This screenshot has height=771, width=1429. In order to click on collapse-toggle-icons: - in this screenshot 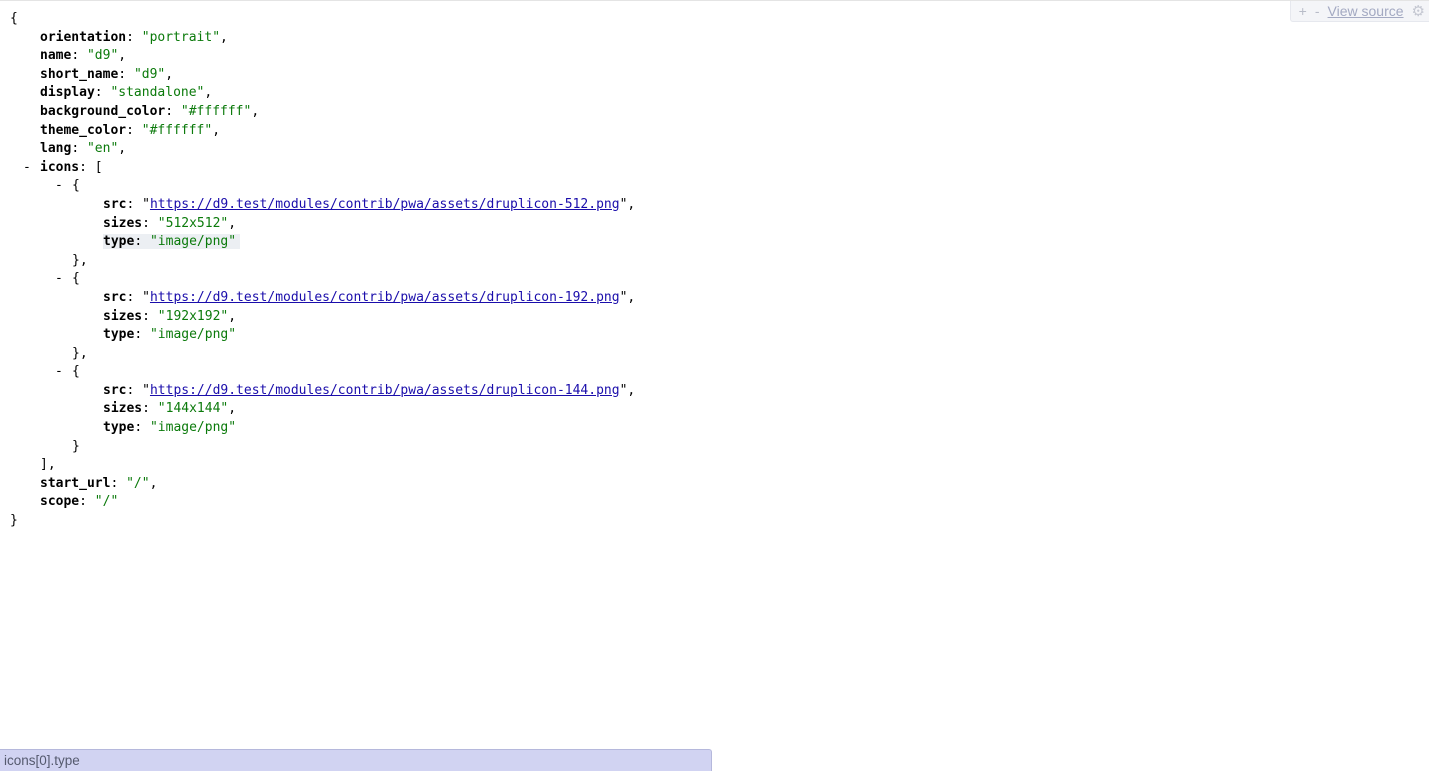, I will do `click(27, 168)`.